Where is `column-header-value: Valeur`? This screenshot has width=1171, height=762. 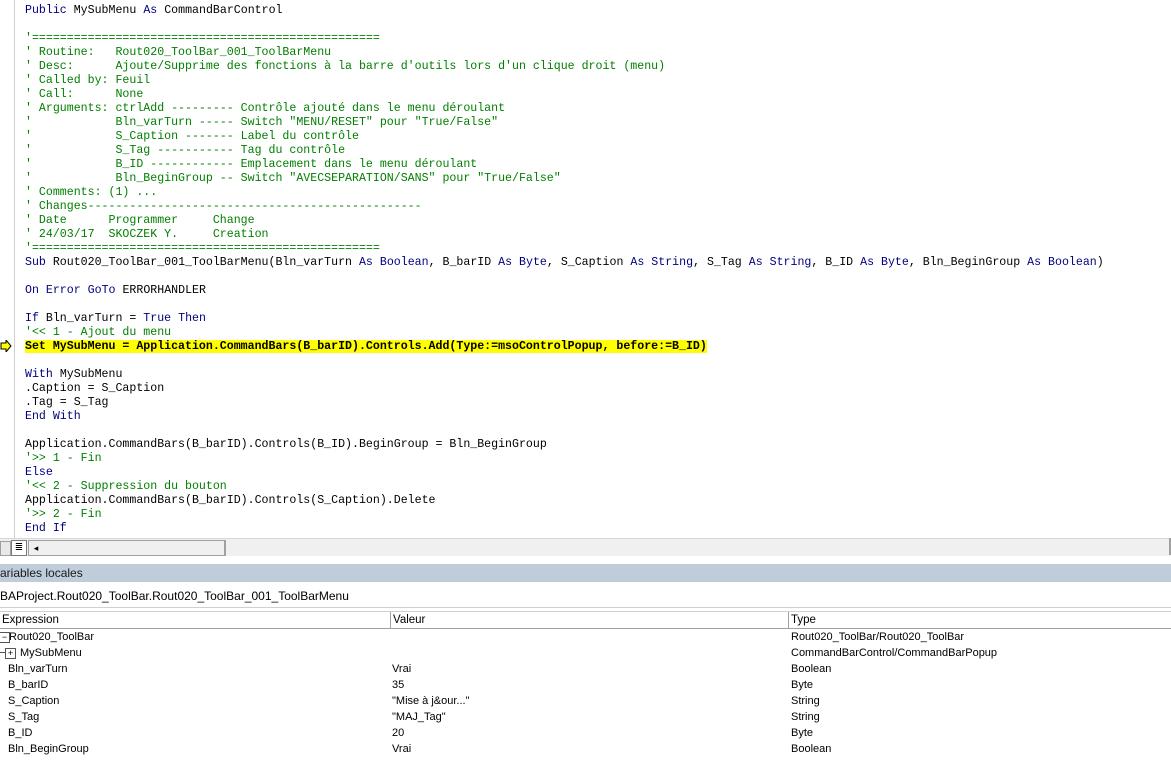 column-header-value: Valeur is located at coordinates (590, 620).